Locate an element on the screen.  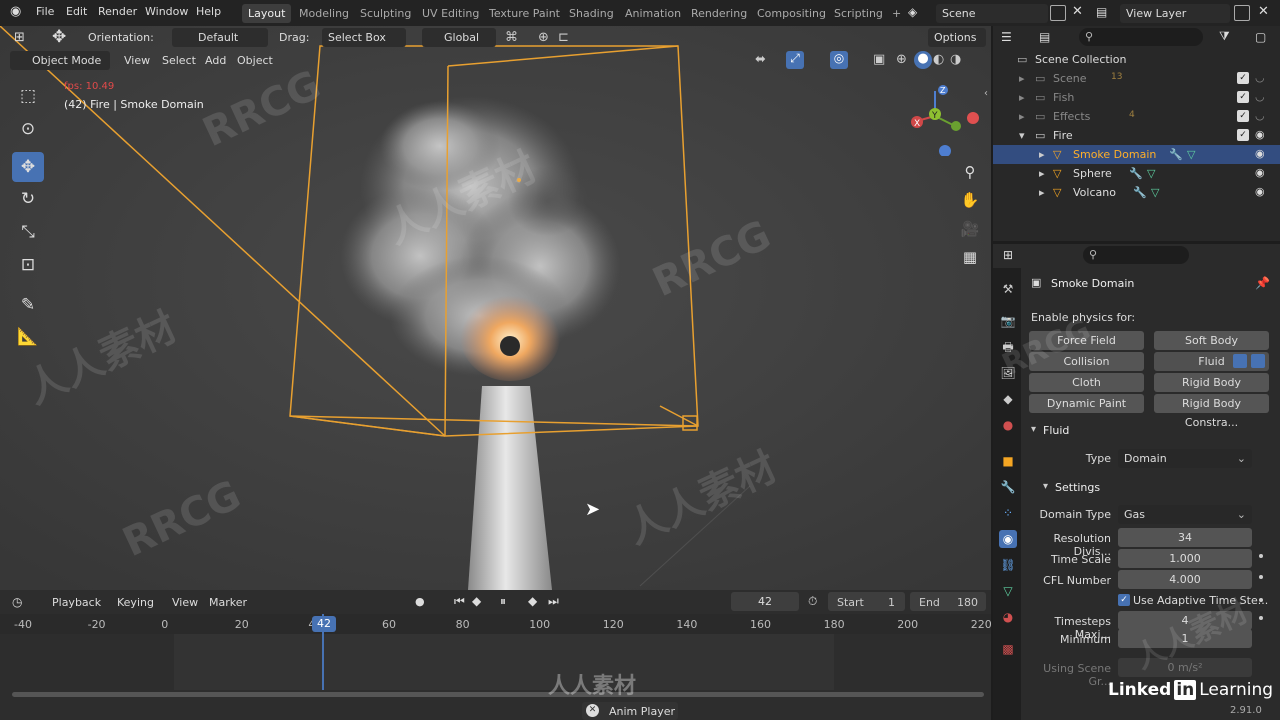
material-tab-icon: ◕ is located at coordinates (1008, 617).